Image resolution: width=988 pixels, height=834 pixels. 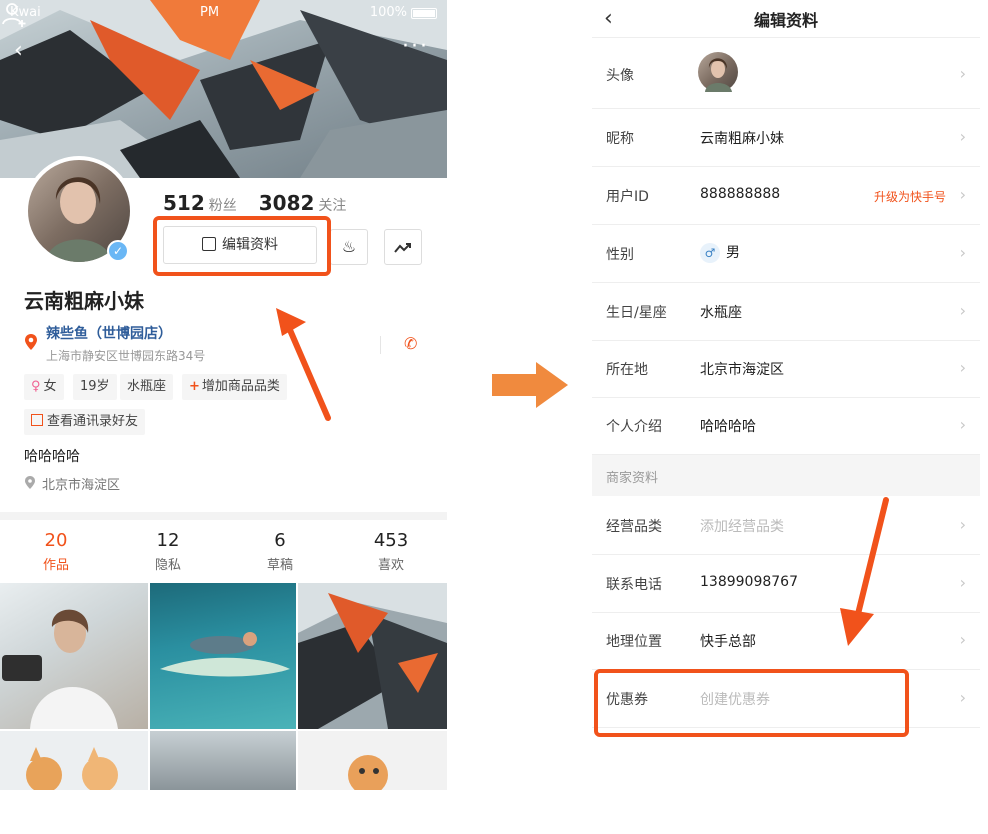 What do you see at coordinates (718, 72) in the screenshot?
I see `avatar-thumb` at bounding box center [718, 72].